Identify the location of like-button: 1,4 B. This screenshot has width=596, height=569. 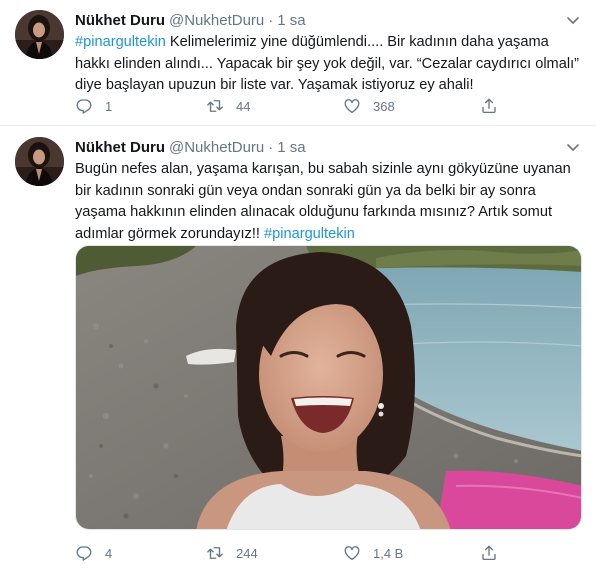
(373, 553).